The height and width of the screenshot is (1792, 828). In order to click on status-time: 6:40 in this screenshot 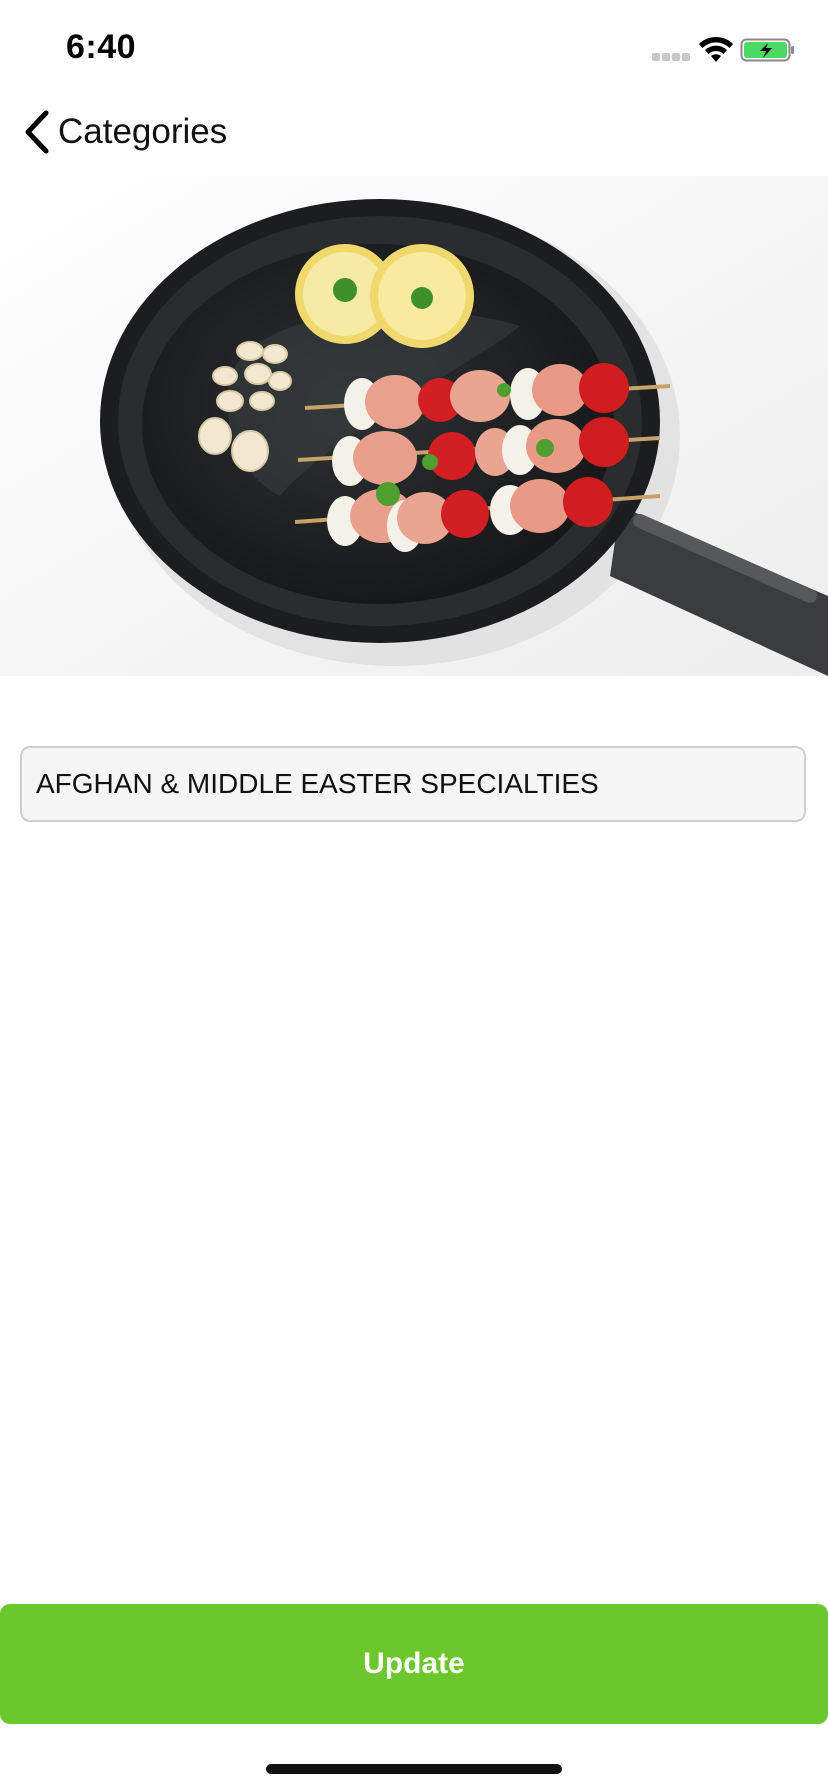, I will do `click(101, 47)`.